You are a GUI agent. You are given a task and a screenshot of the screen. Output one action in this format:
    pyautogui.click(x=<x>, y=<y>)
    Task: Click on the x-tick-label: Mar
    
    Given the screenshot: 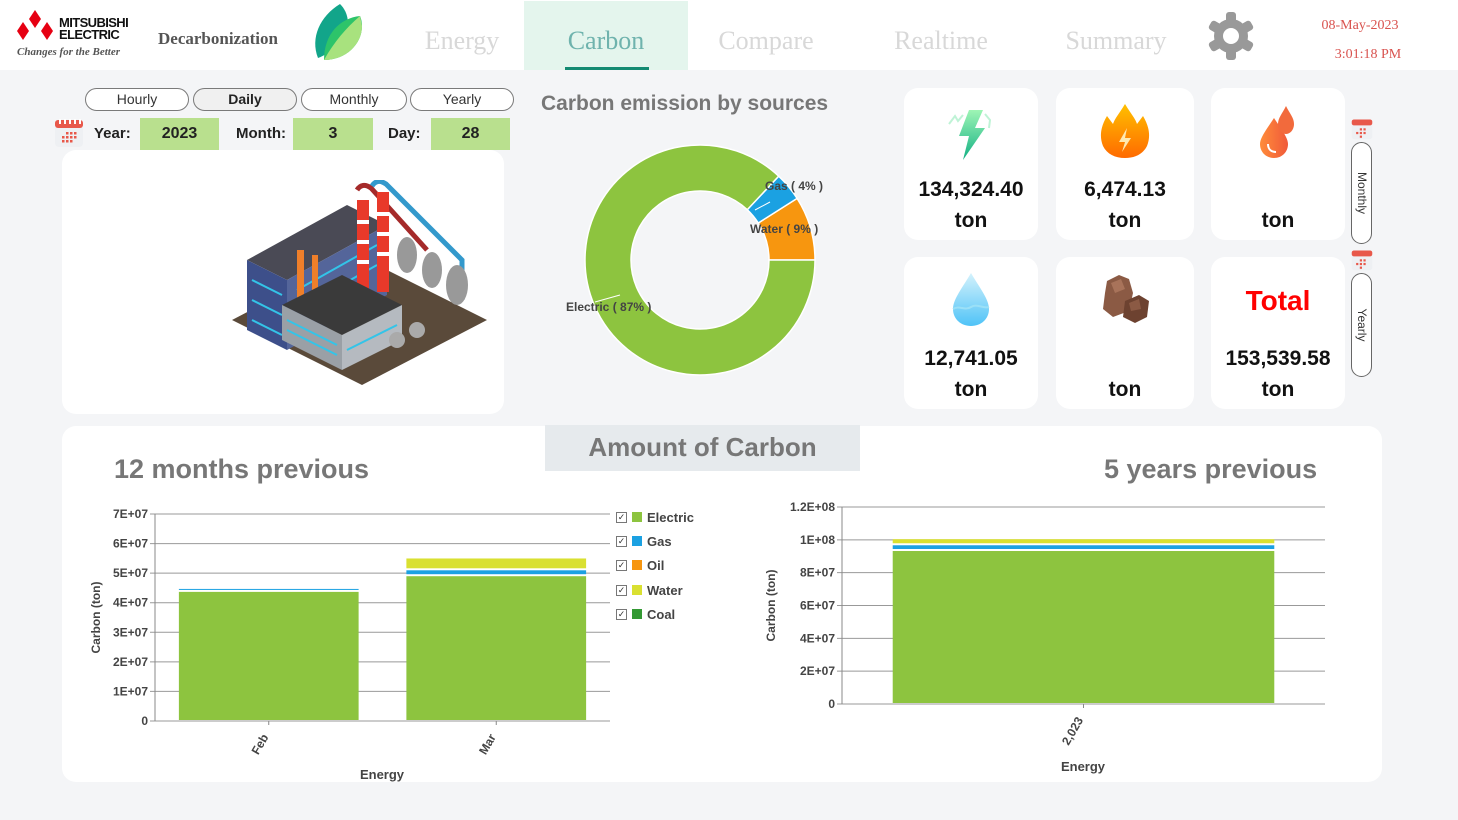 What is the action you would take?
    pyautogui.click(x=487, y=744)
    